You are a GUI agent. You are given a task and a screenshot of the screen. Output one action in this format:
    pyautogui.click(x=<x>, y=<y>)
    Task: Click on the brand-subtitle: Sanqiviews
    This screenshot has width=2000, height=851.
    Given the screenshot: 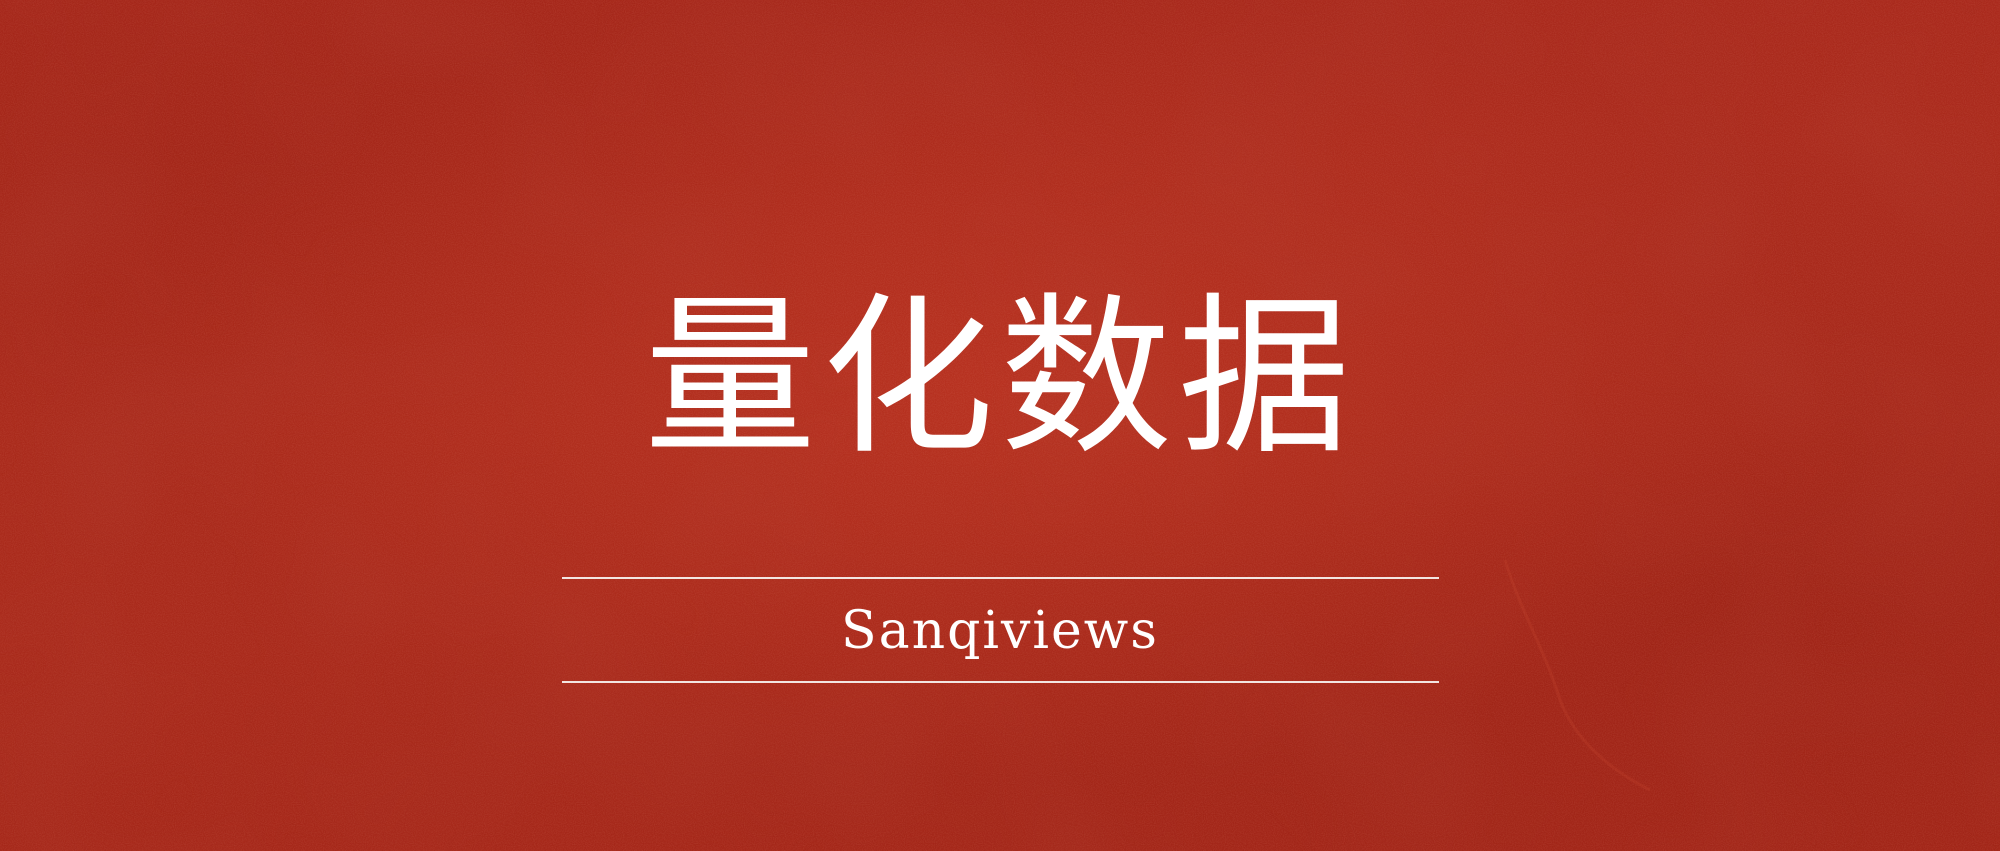 What is the action you would take?
    pyautogui.click(x=999, y=631)
    